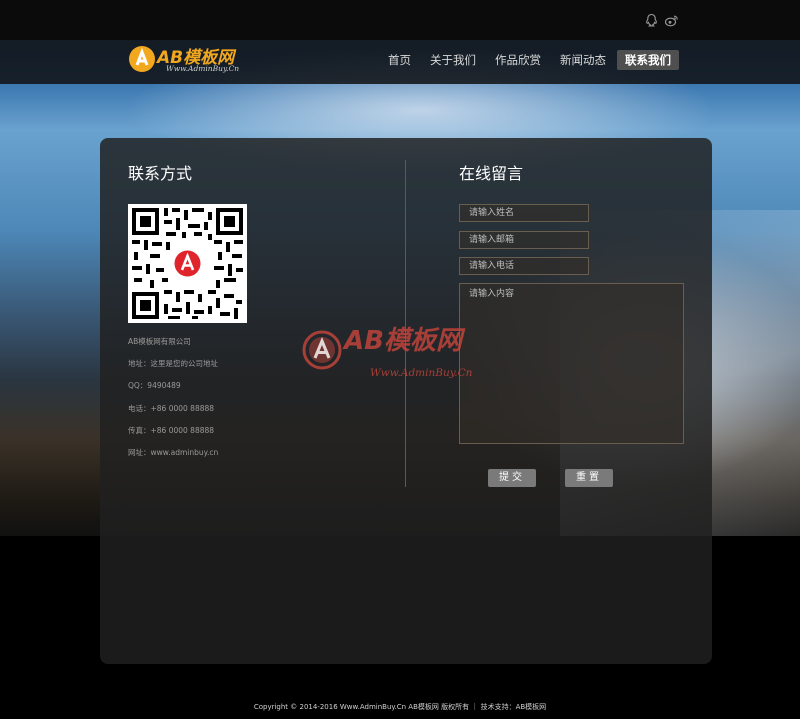 Image resolution: width=800 pixels, height=719 pixels. Describe the element at coordinates (173, 452) in the screenshot. I see `company-website: 网址：www.adminbuy.cn` at that location.